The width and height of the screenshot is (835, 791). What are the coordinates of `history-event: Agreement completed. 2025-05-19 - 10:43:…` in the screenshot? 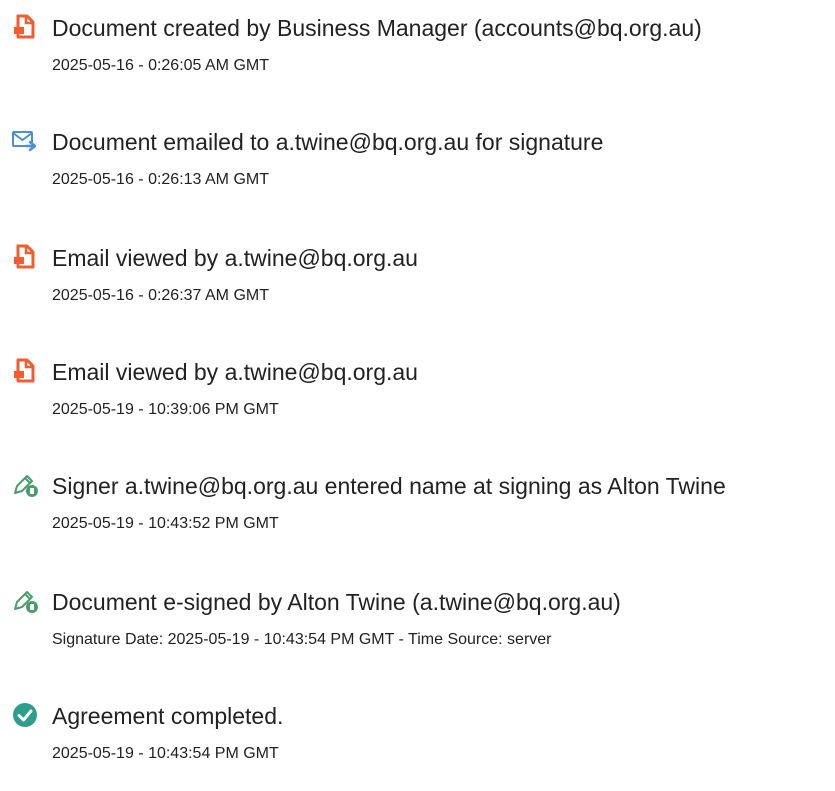 It's located at (417, 746).